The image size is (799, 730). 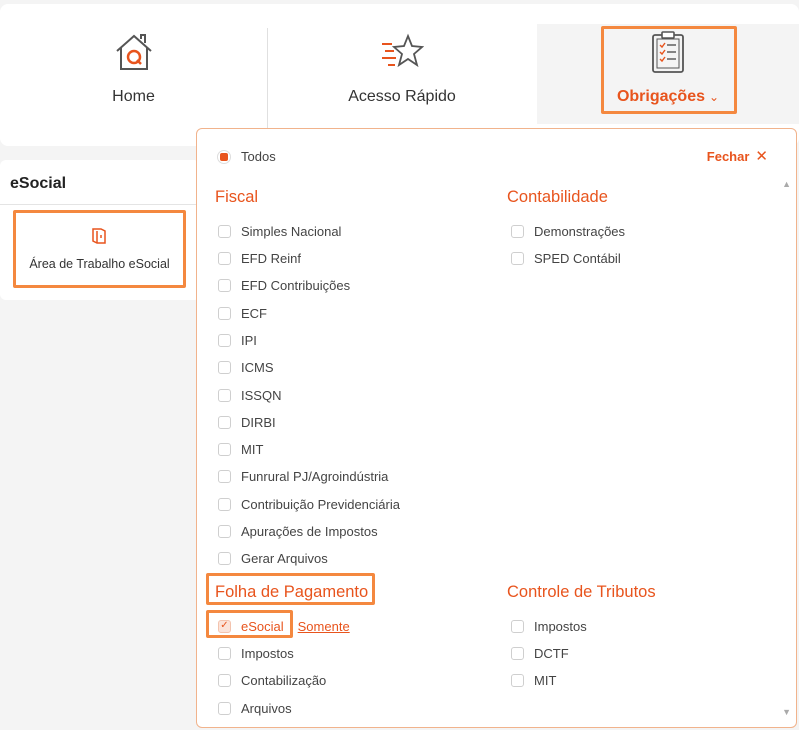 I want to click on scroll-up-icon: ▲, so click(x=786, y=184).